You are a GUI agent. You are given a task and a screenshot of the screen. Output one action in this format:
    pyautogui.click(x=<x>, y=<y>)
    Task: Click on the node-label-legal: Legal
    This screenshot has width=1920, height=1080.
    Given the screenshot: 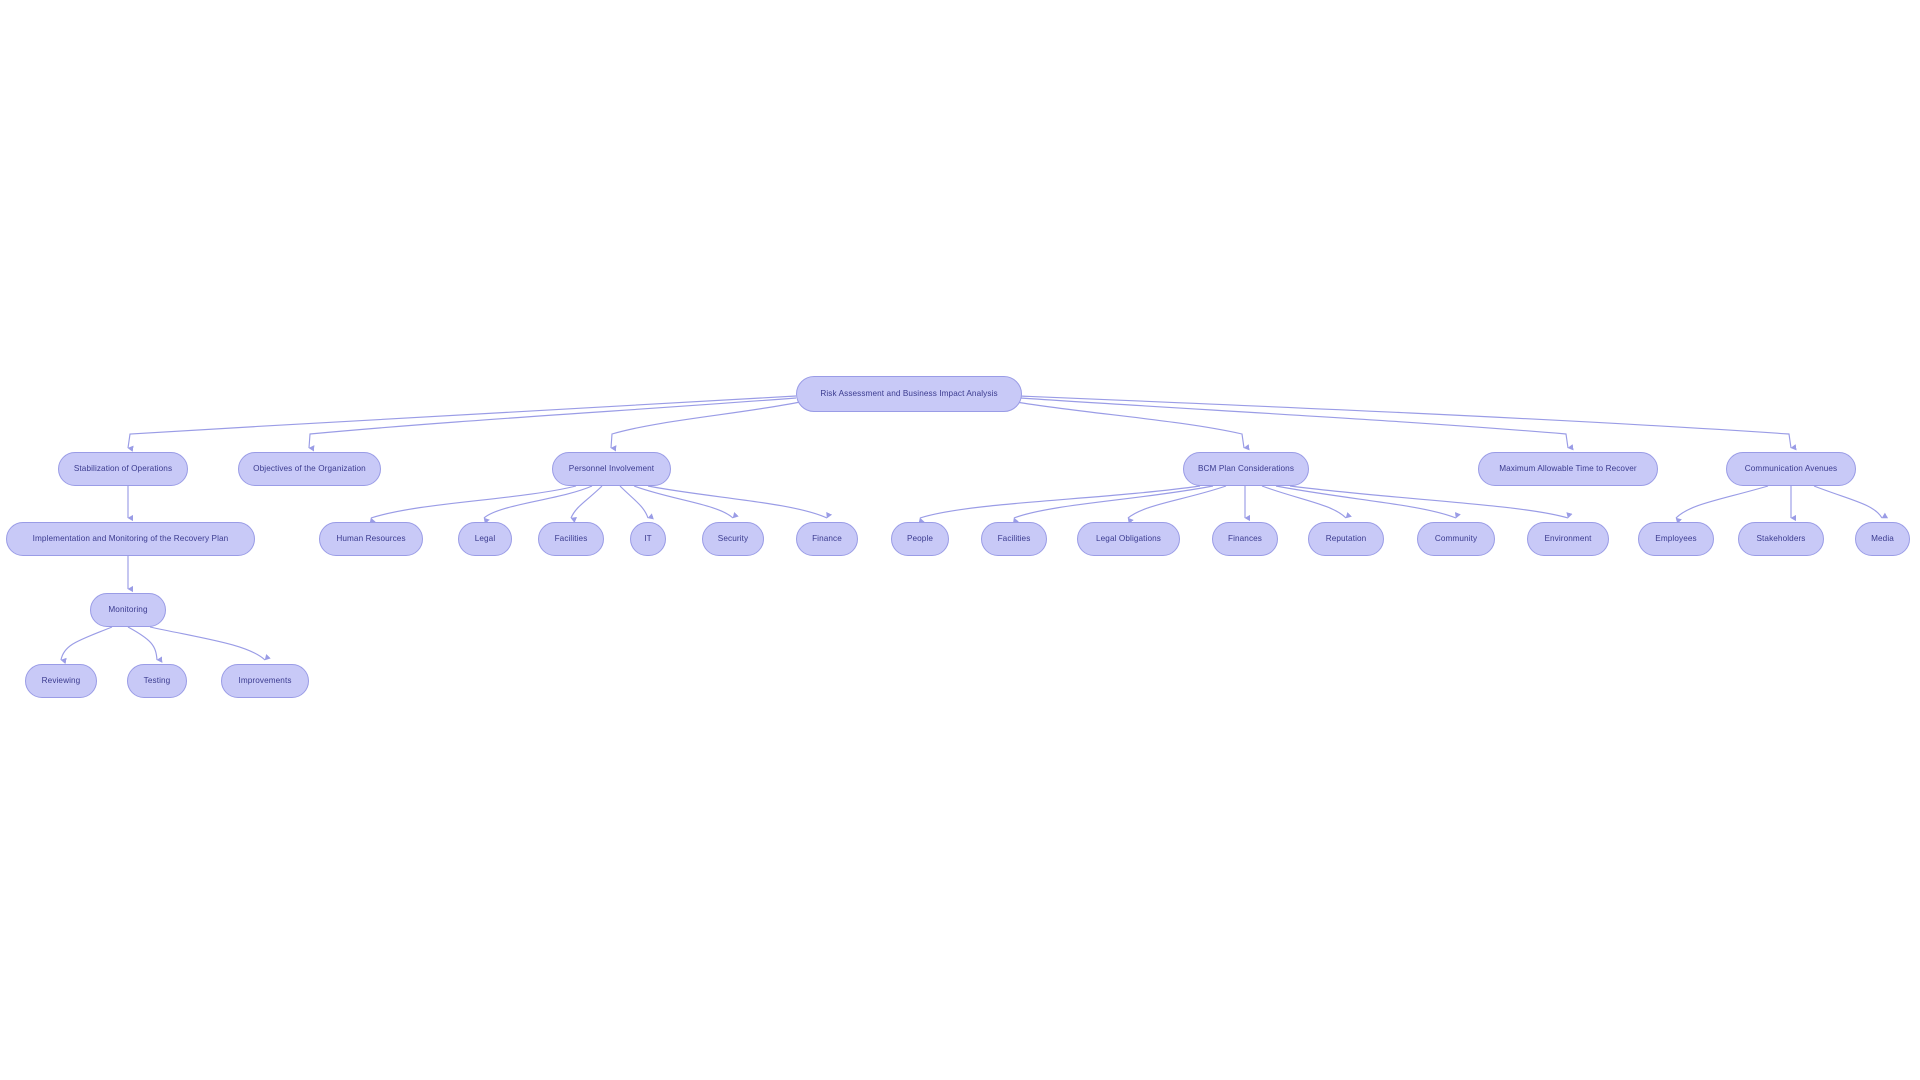 What is the action you would take?
    pyautogui.click(x=485, y=538)
    